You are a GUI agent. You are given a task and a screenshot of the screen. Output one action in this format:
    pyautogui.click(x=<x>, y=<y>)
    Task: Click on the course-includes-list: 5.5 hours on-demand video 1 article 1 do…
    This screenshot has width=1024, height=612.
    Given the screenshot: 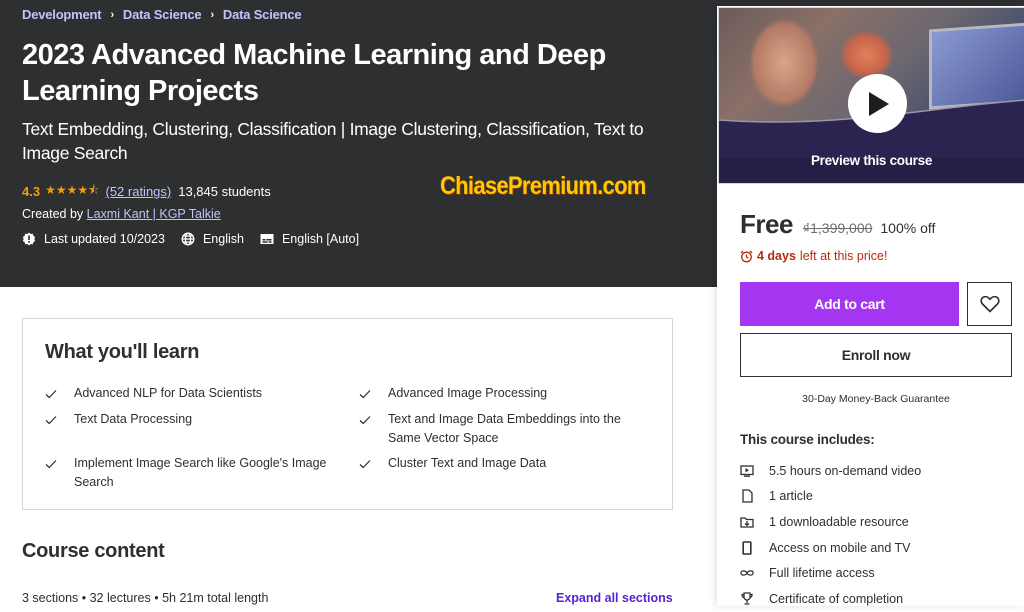 What is the action you would take?
    pyautogui.click(x=830, y=535)
    